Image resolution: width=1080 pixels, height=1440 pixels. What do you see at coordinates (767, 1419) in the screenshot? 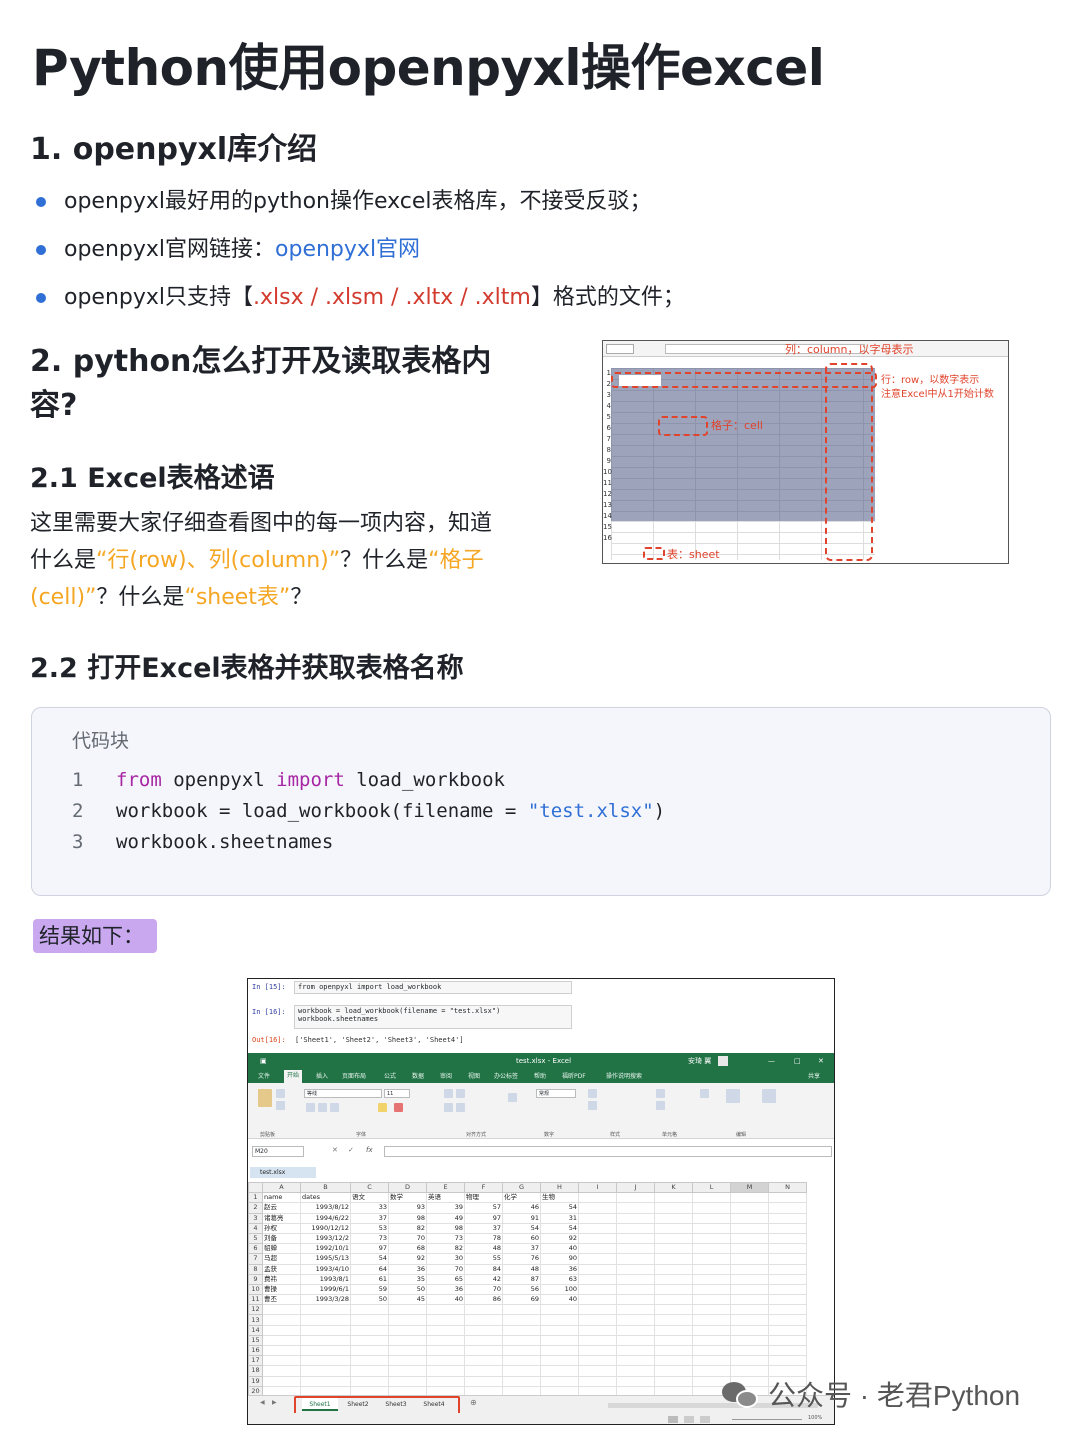
I see `zoom-slider` at bounding box center [767, 1419].